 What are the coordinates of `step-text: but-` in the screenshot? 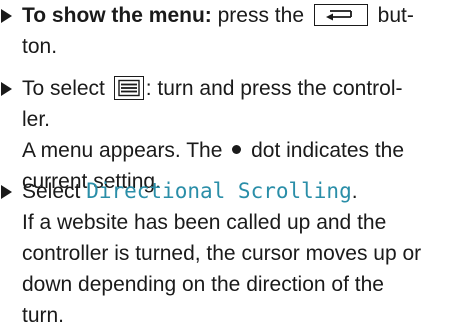 It's located at (392, 15).